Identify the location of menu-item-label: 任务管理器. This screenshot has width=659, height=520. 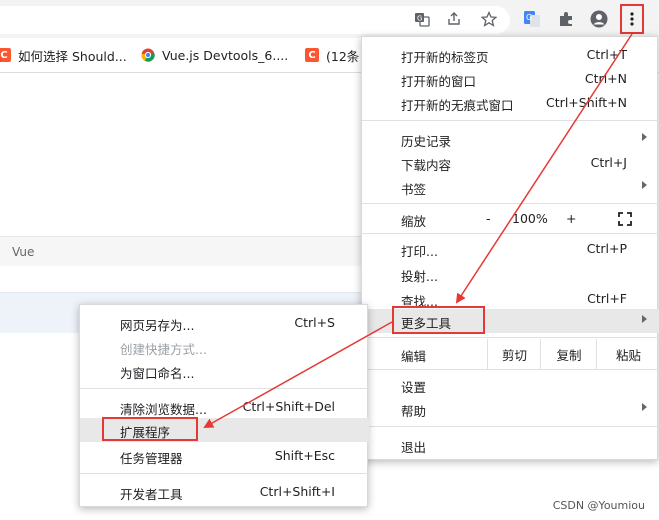
(151, 458).